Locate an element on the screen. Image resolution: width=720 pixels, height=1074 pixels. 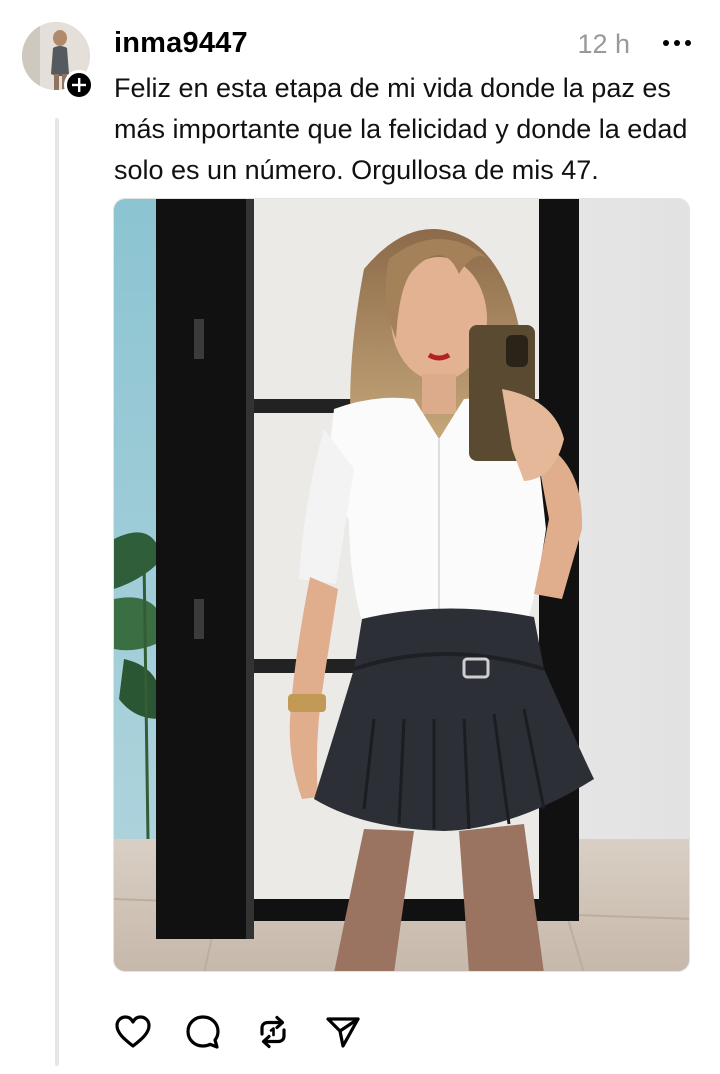
comment-icon is located at coordinates (203, 1032).